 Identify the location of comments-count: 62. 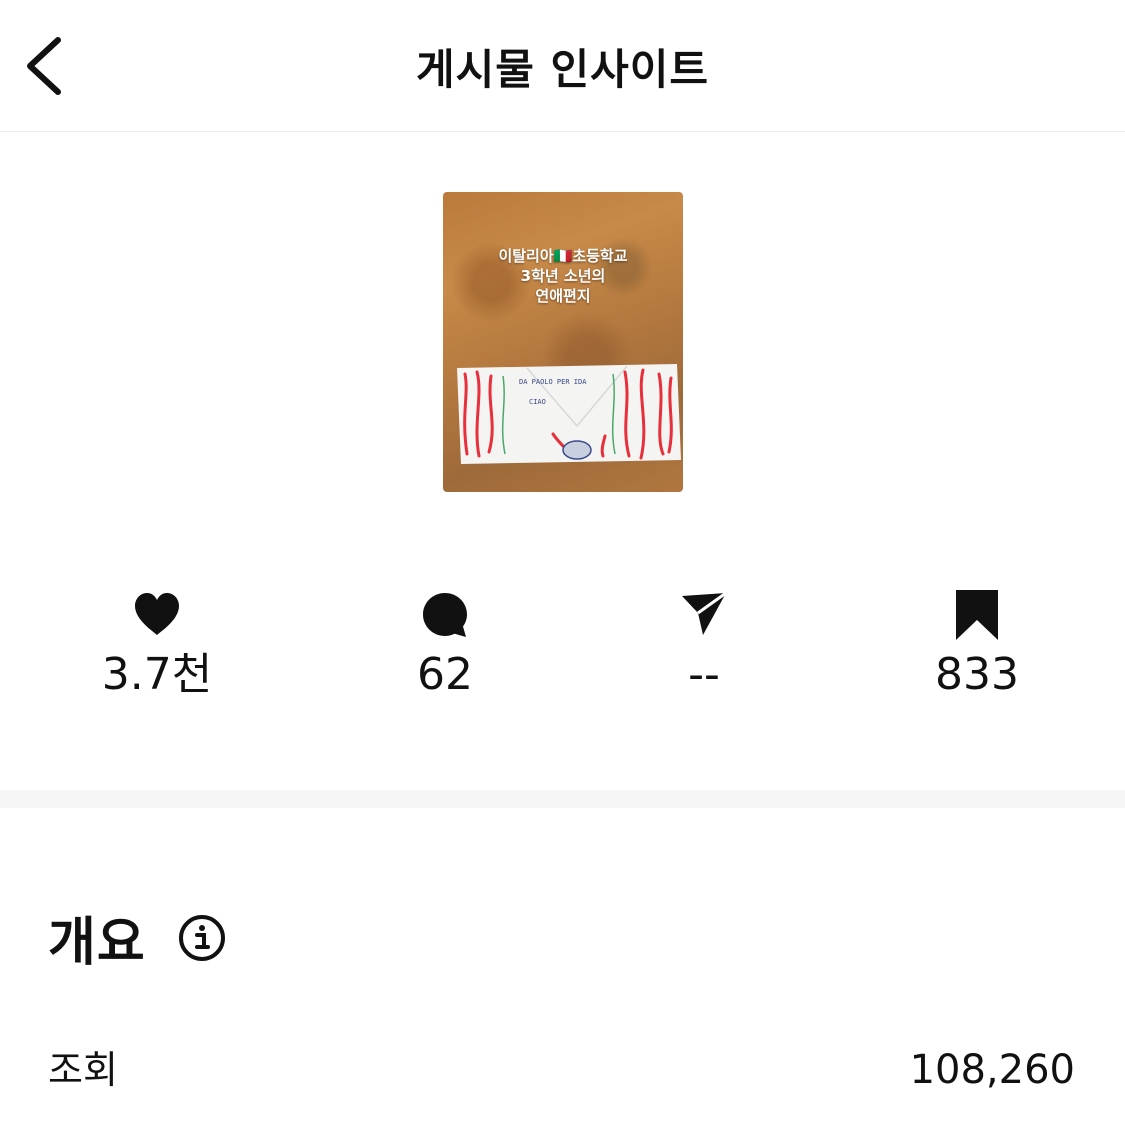
(445, 674).